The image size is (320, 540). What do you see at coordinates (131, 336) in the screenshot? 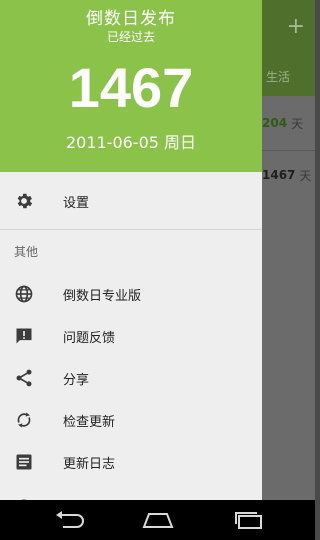
I see `drawer-item-feedback: 问题反馈` at bounding box center [131, 336].